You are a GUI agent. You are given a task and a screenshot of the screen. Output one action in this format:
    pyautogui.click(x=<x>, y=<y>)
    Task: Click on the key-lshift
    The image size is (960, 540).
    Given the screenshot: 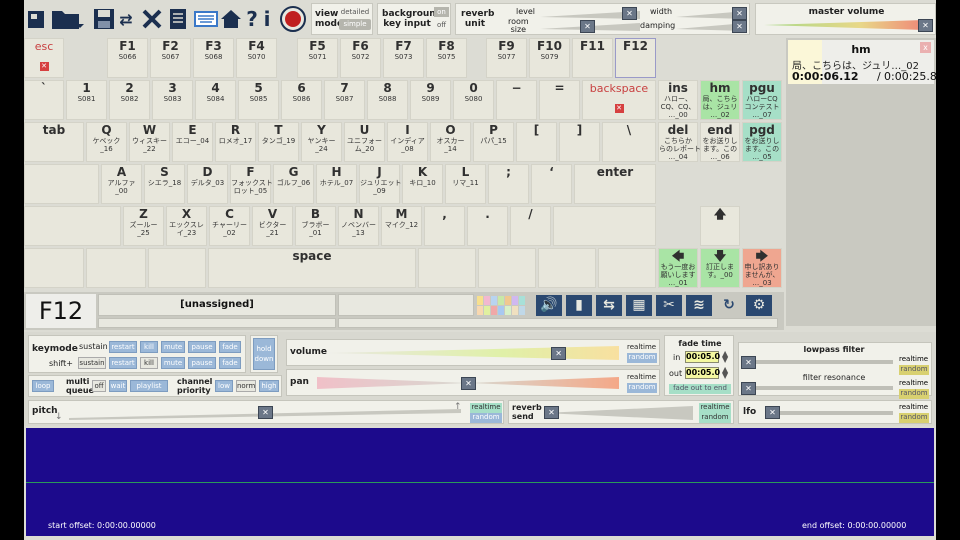 What is the action you would take?
    pyautogui.click(x=72, y=226)
    